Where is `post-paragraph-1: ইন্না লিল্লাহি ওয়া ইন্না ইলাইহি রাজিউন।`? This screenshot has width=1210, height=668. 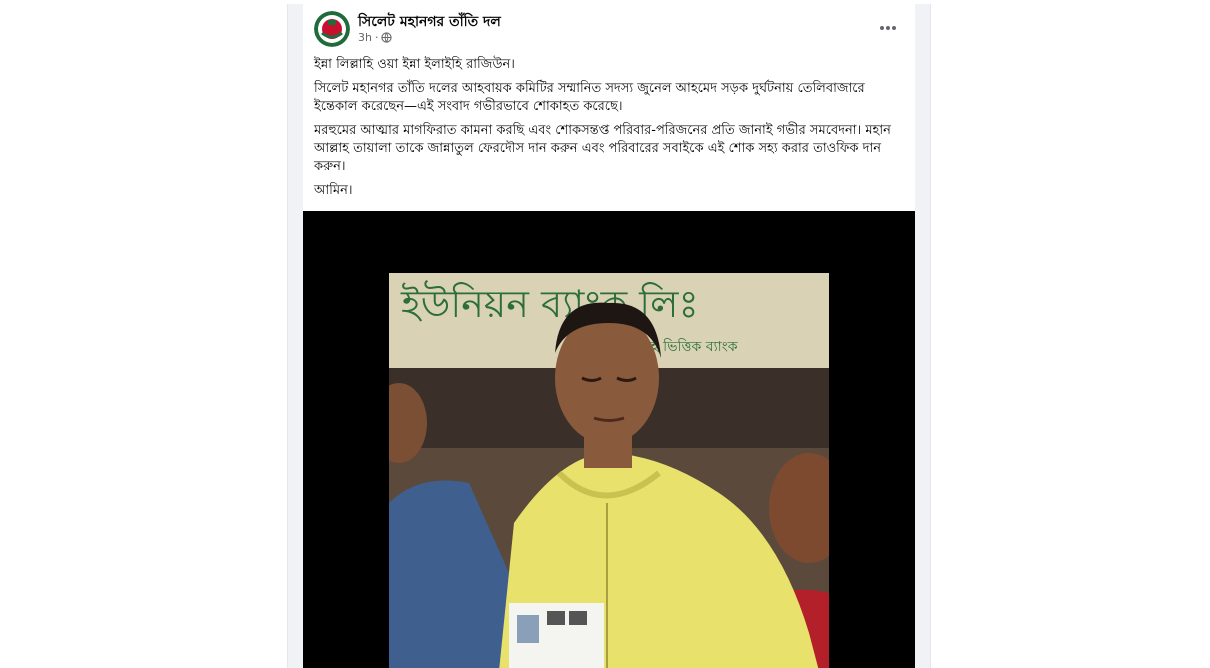 post-paragraph-1: ইন্না লিল্লাহি ওয়া ইন্না ইলাইহি রাজিউন। is located at coordinates (414, 64).